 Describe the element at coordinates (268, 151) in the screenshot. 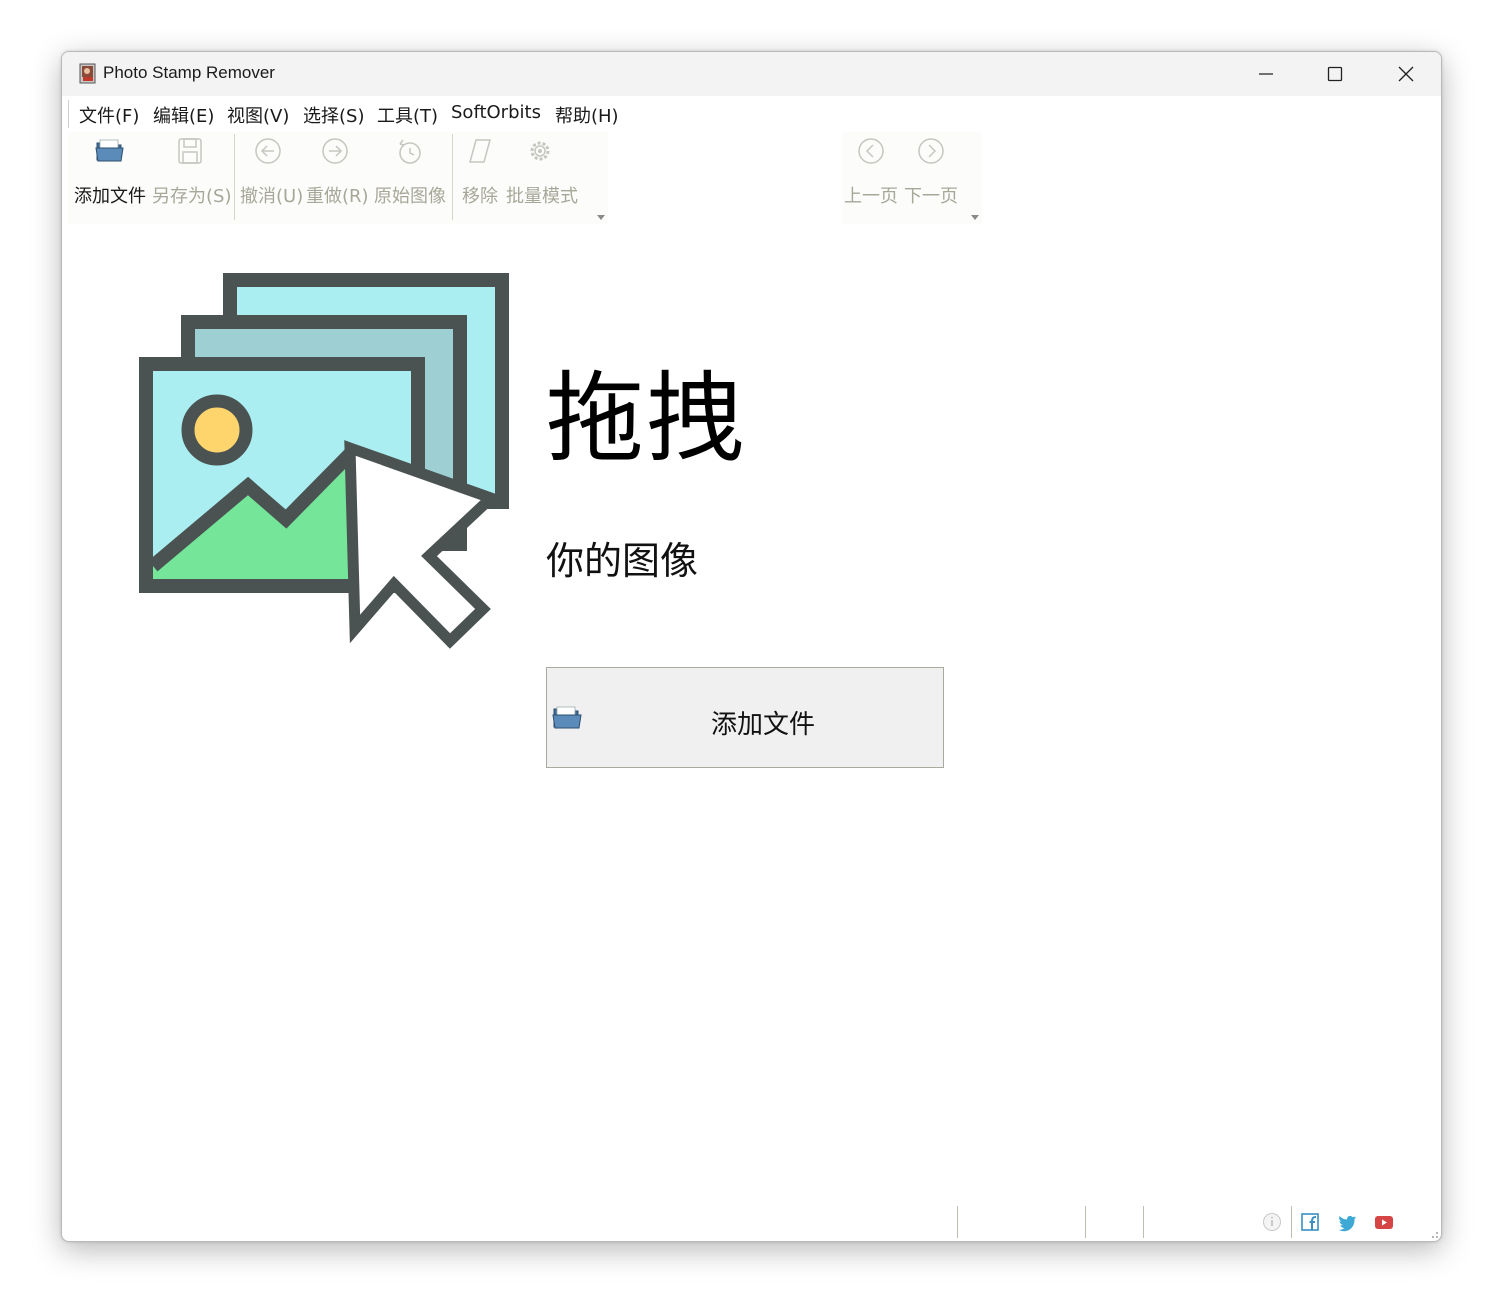

I see `arrow-left-circle-icon` at that location.